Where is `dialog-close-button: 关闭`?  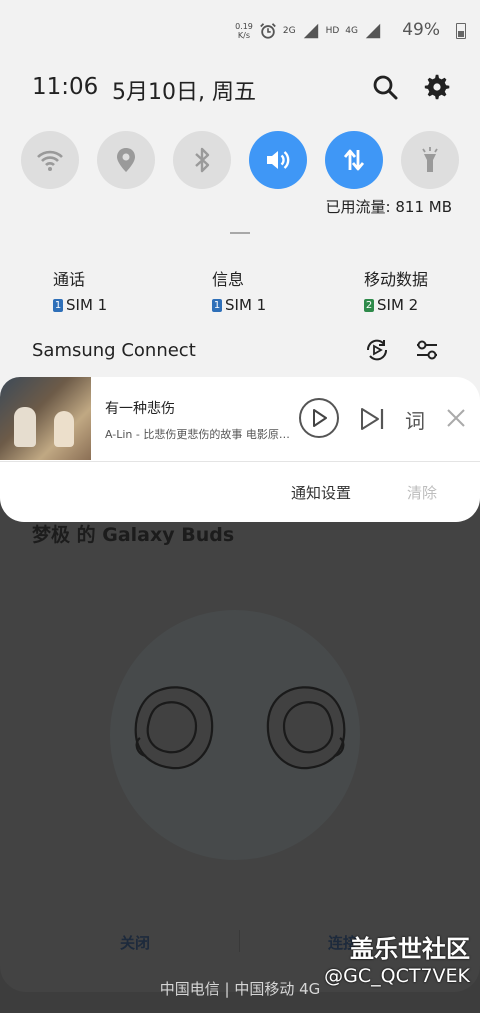 dialog-close-button: 关闭 is located at coordinates (135, 942).